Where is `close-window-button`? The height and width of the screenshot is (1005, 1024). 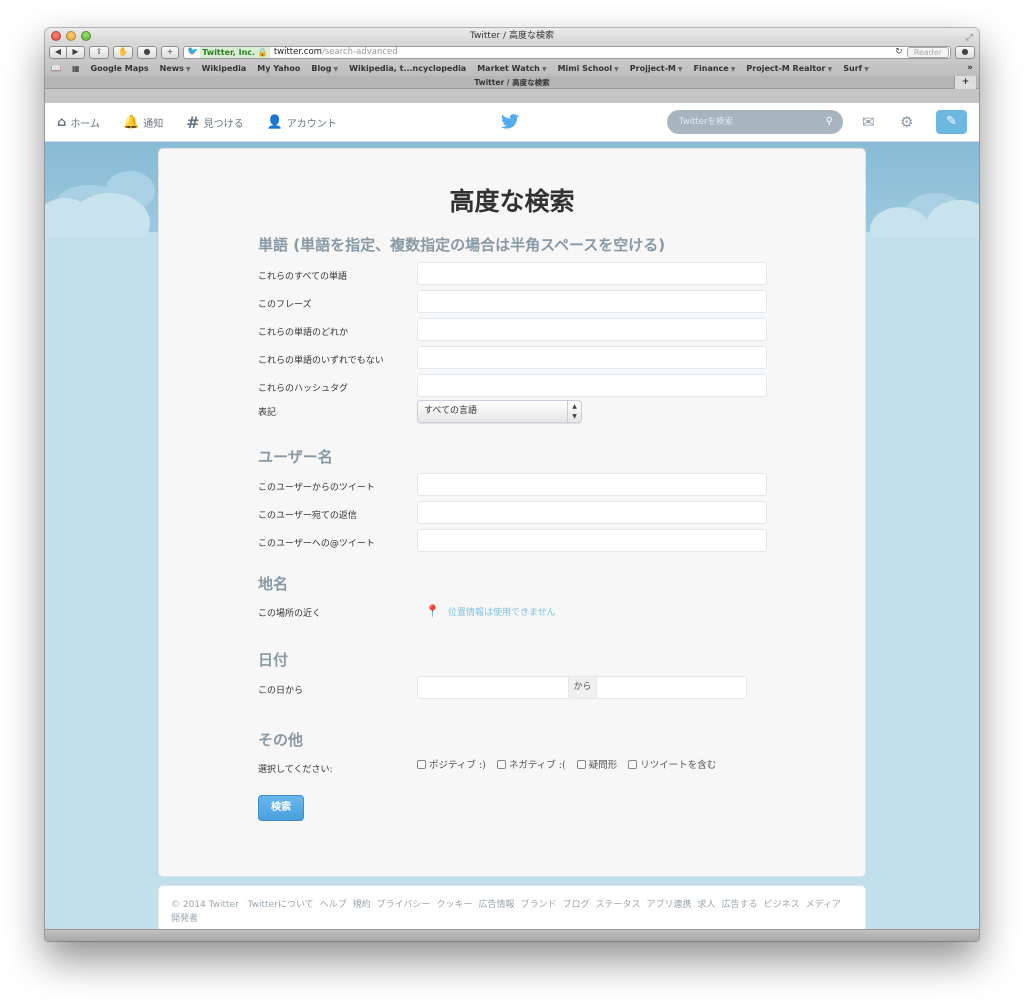
close-window-button is located at coordinates (56, 36).